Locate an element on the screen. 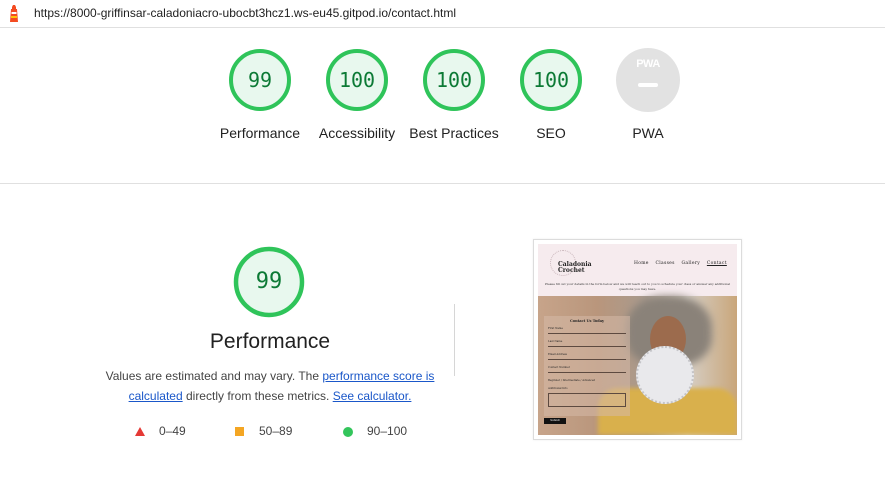 This screenshot has width=885, height=481. square-icon is located at coordinates (239, 431).